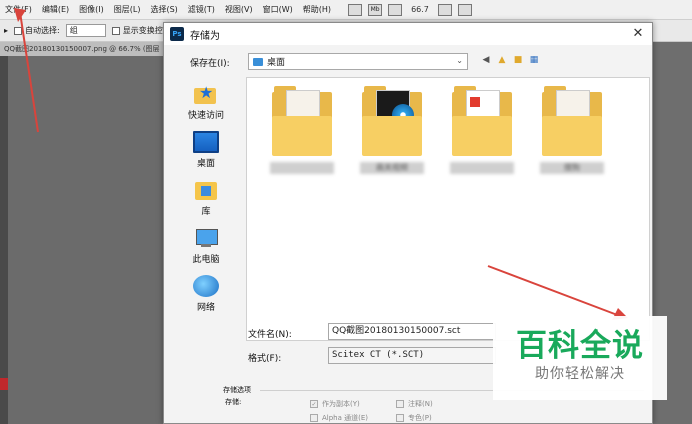 The image size is (692, 424). Describe the element at coordinates (85, 30) in the screenshot. I see `auto-select-dropdown: 组` at that location.